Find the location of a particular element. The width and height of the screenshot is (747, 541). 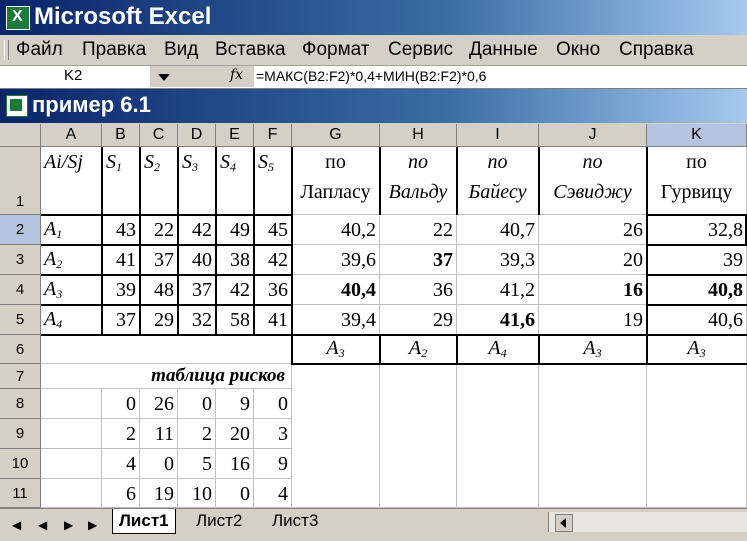

cell-d4: 37 is located at coordinates (197, 290).